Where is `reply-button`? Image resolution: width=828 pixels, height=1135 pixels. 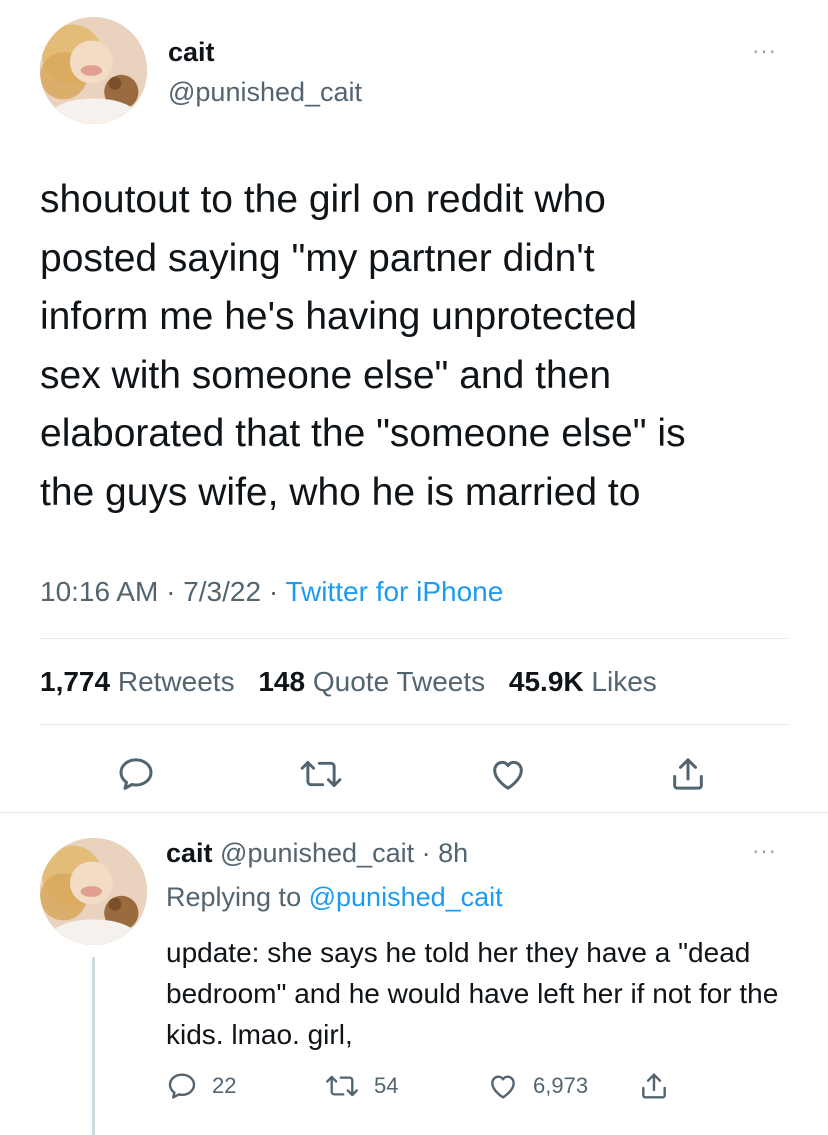
reply-button is located at coordinates (136, 774).